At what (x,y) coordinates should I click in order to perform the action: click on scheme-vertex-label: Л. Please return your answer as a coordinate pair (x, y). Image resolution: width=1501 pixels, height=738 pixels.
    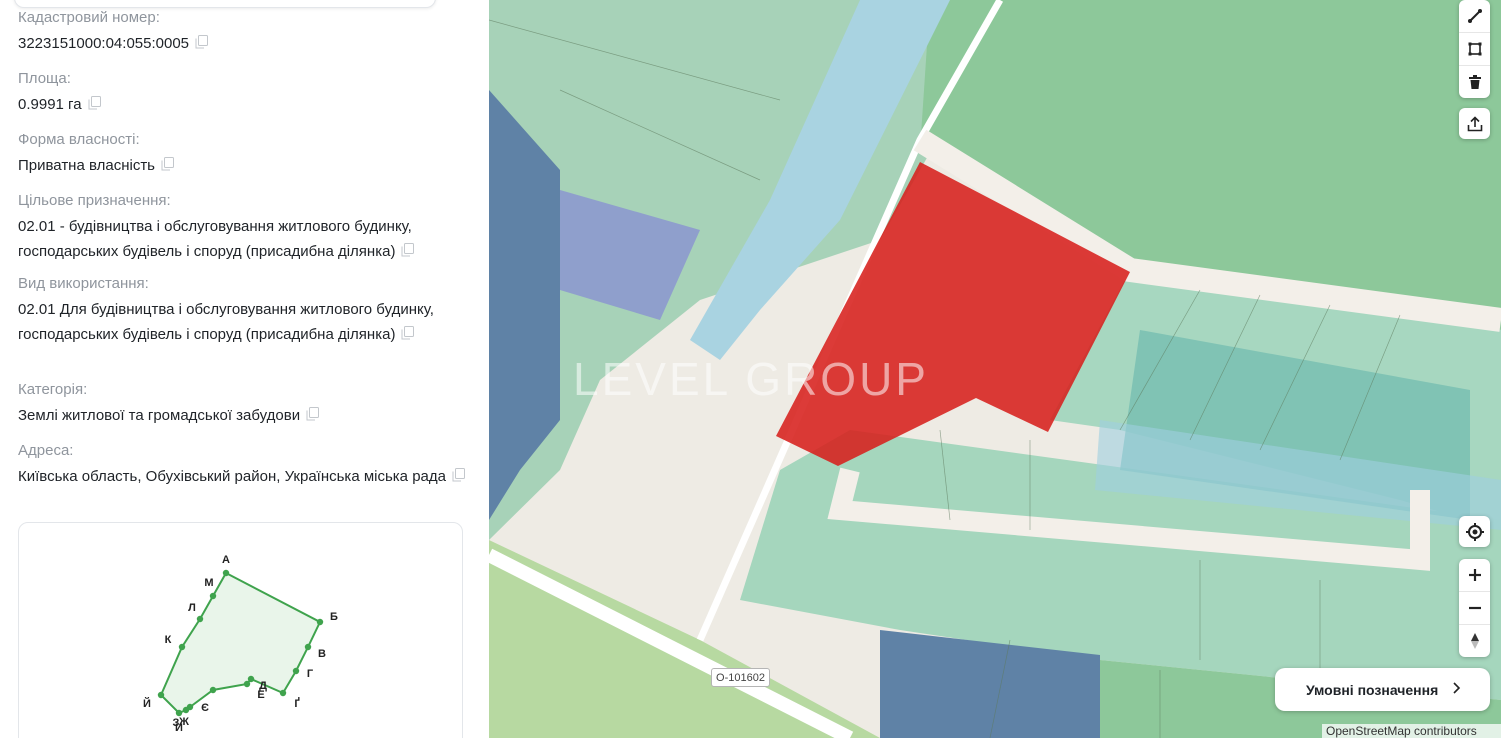
    Looking at the image, I should click on (192, 608).